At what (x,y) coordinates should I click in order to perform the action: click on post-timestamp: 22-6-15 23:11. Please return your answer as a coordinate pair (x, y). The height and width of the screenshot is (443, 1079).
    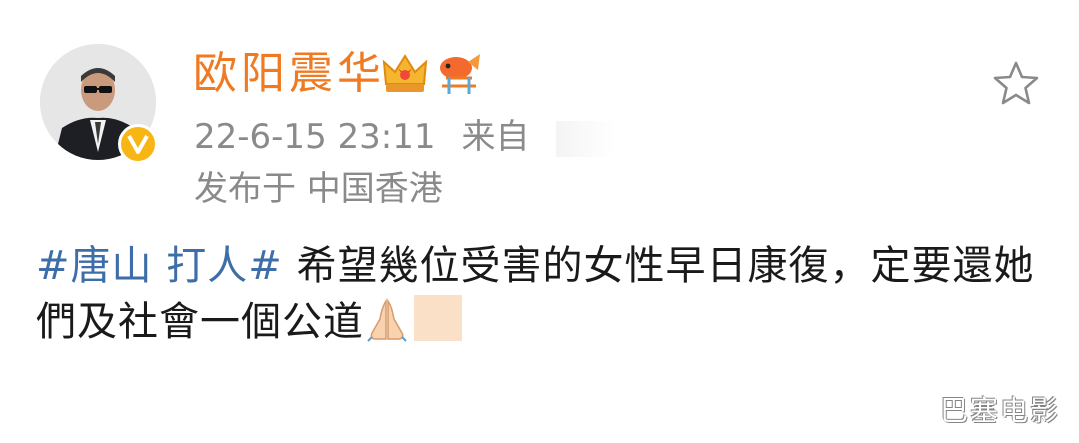
    Looking at the image, I should click on (315, 137).